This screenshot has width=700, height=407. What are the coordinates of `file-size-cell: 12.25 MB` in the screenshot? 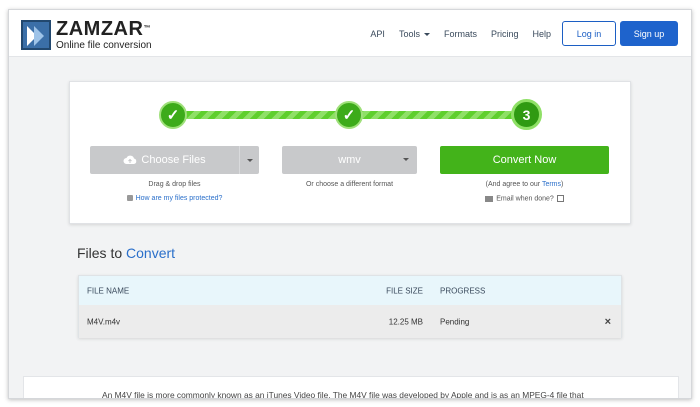 It's located at (405, 321).